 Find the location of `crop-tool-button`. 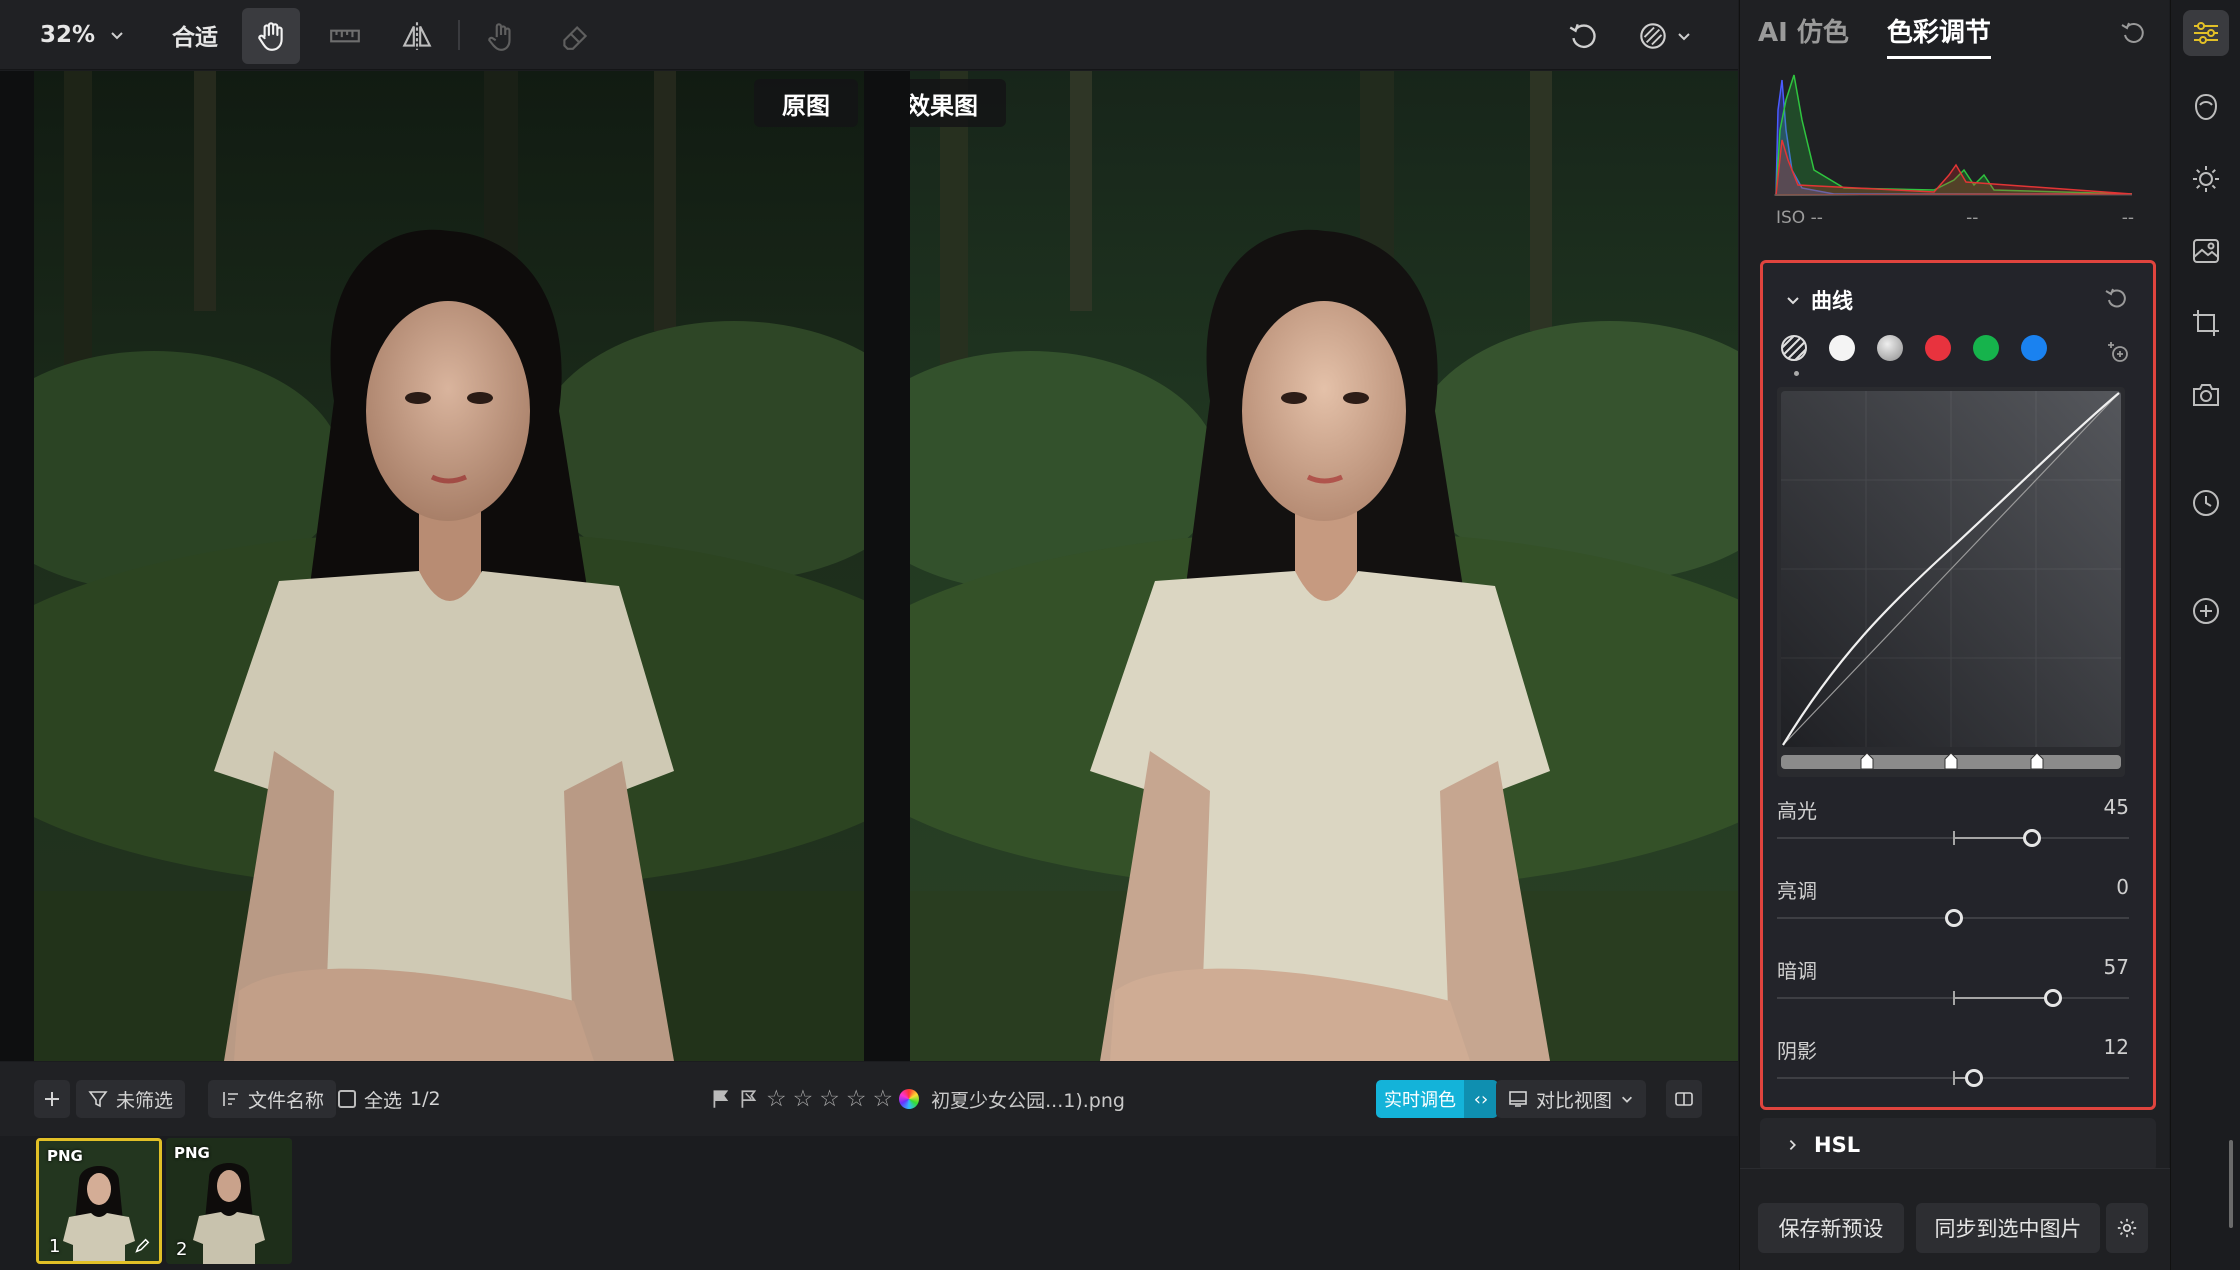

crop-tool-button is located at coordinates (2206, 323).